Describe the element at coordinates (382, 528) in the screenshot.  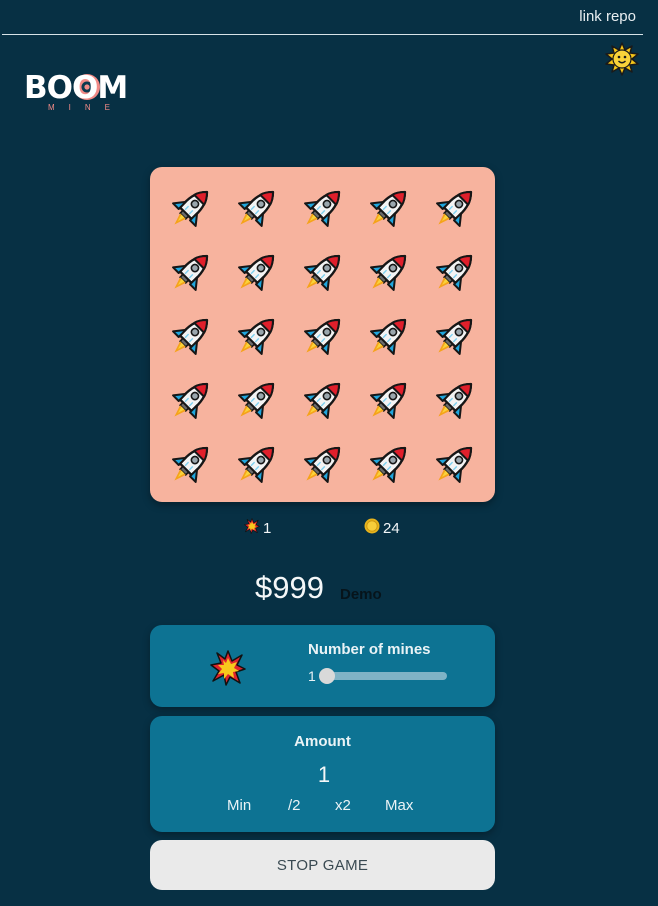
I see `coins-stat: 24` at that location.